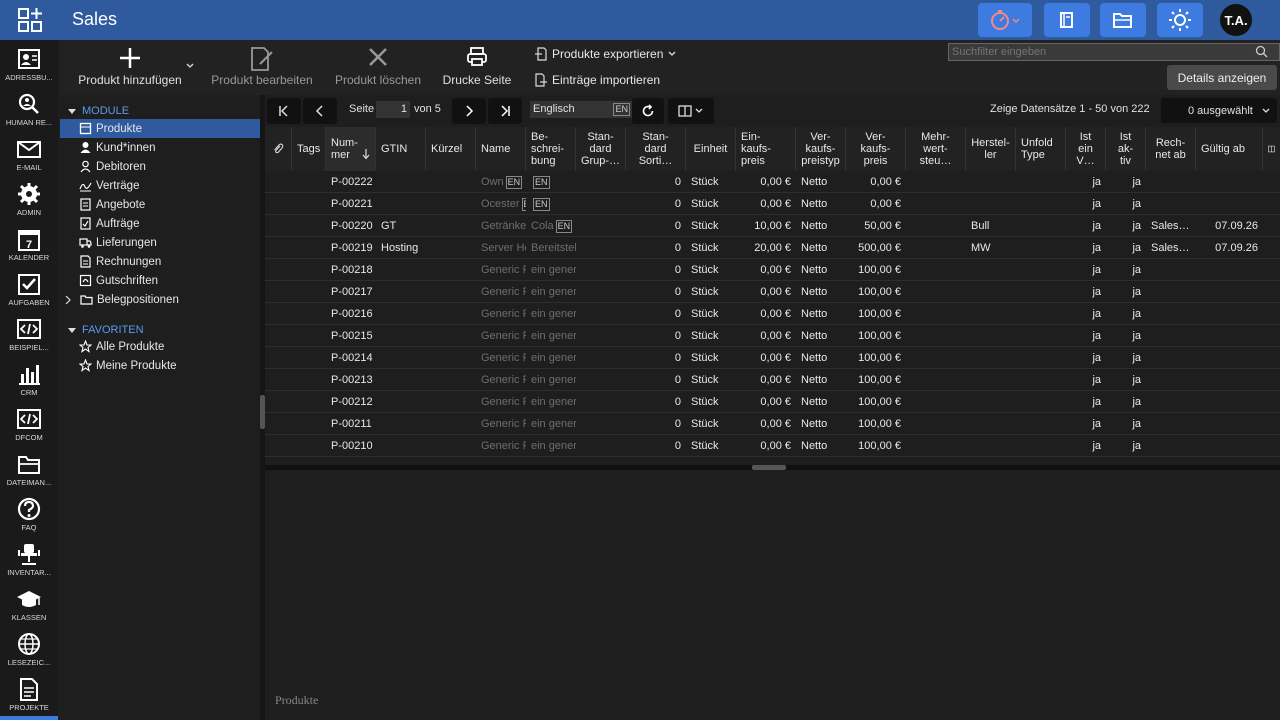  I want to click on timer-button, so click(1005, 20).